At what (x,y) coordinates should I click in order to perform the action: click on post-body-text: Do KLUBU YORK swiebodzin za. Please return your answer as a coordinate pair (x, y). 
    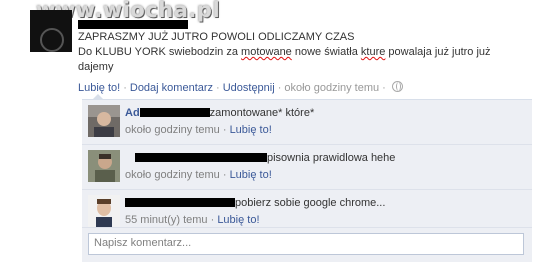
    Looking at the image, I should click on (160, 52).